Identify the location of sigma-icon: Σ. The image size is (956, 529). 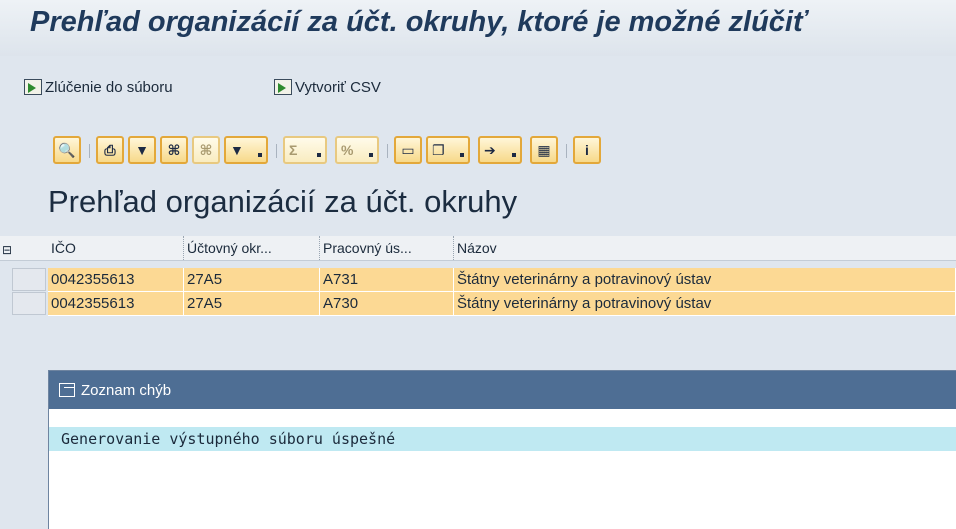
(293, 150).